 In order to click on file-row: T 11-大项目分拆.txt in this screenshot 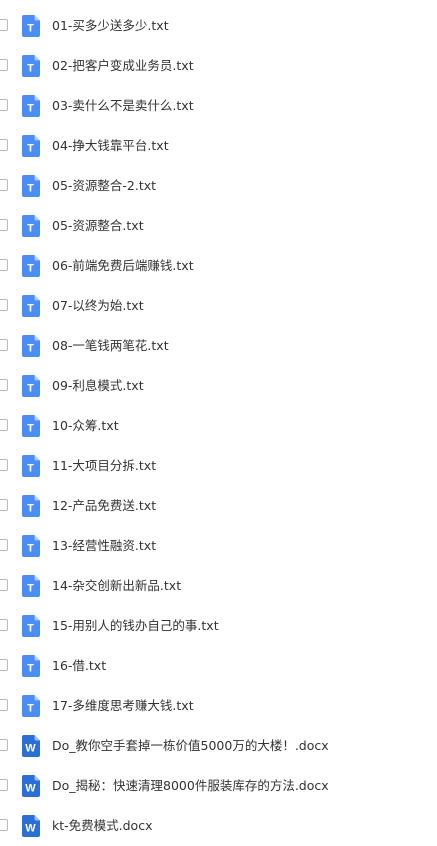, I will do `click(218, 466)`.